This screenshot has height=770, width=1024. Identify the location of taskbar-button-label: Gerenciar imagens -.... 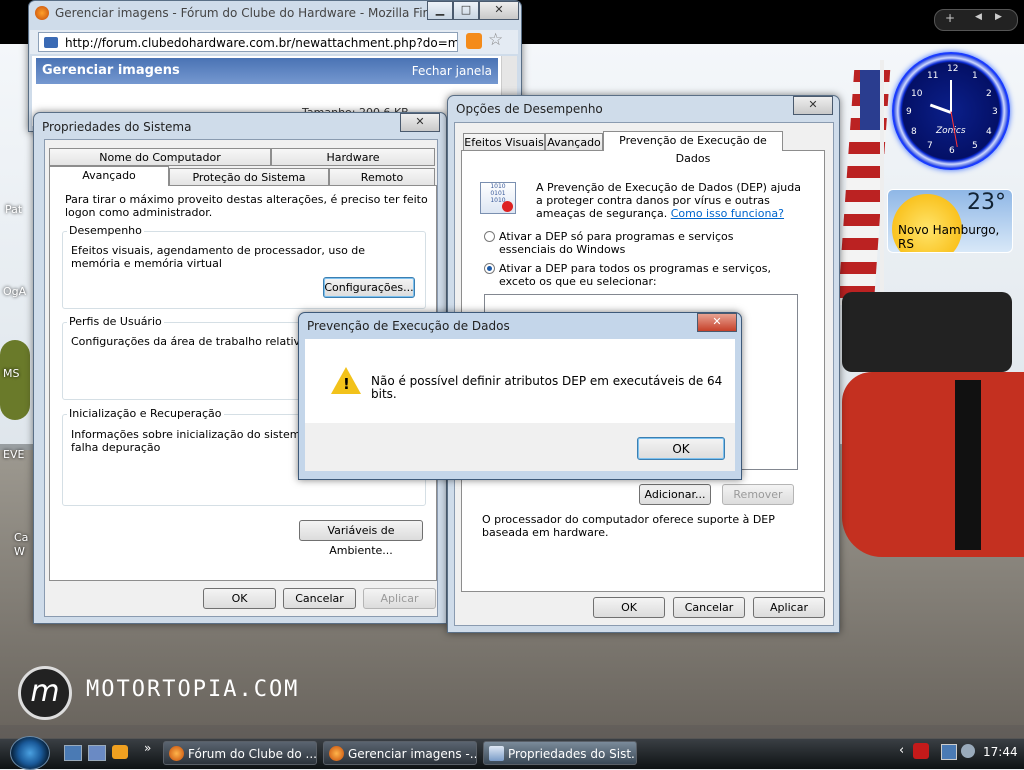
(412, 754).